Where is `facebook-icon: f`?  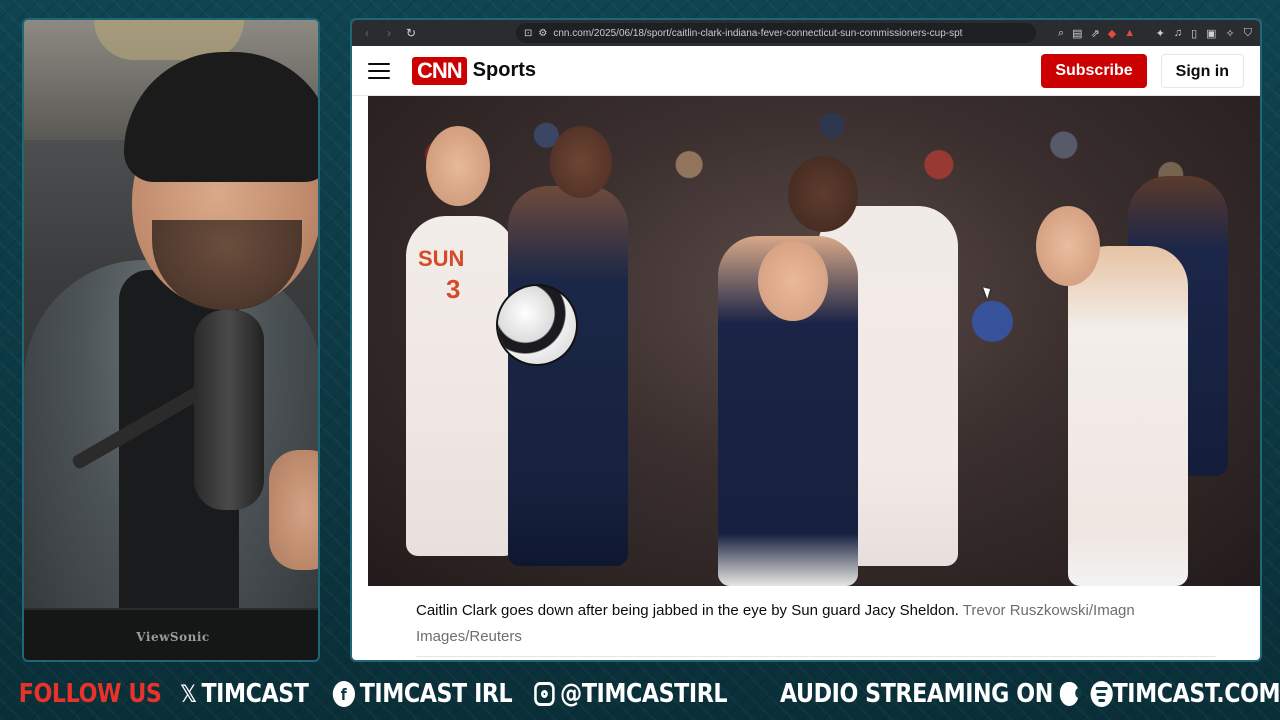
facebook-icon: f is located at coordinates (343, 694).